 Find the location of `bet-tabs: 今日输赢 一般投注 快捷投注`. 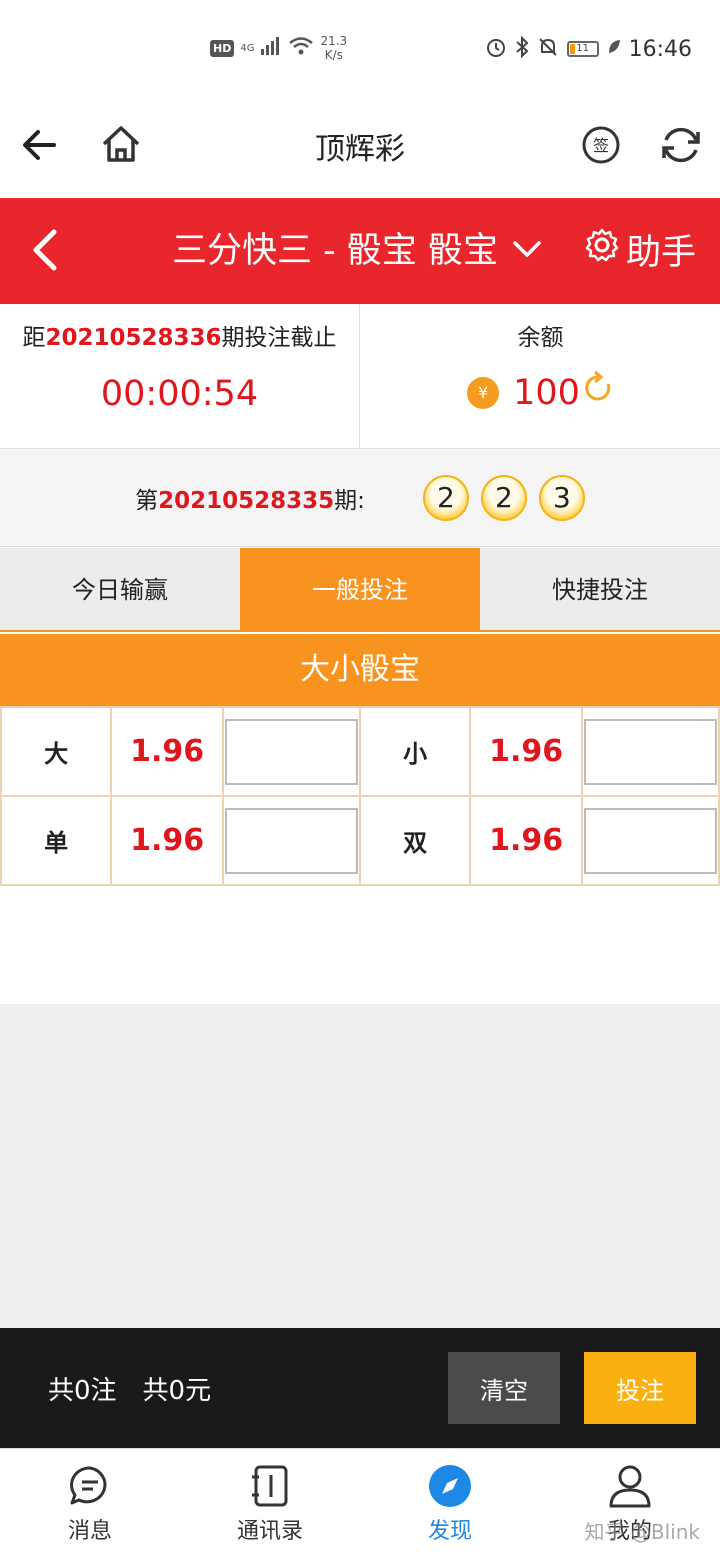

bet-tabs: 今日输赢 一般投注 快捷投注 is located at coordinates (360, 590).